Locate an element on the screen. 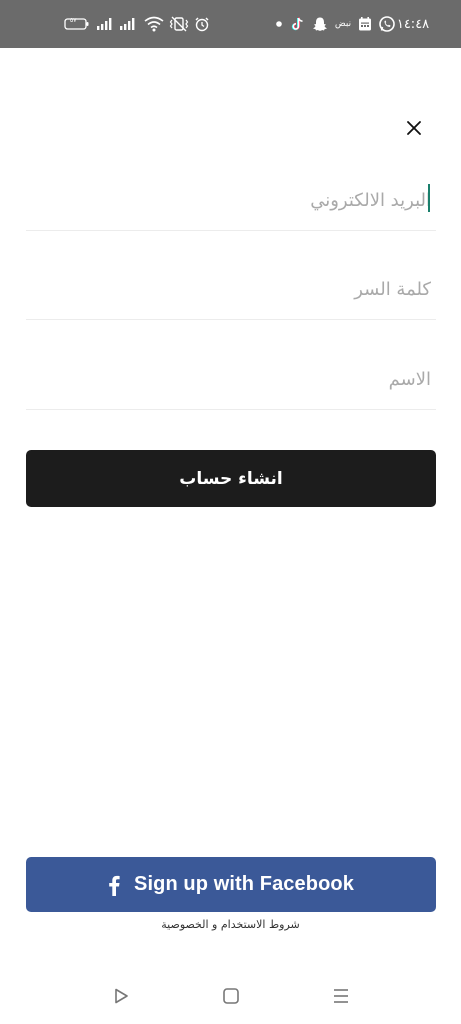 The image size is (461, 1024). nabd-text: نبض is located at coordinates (343, 24).